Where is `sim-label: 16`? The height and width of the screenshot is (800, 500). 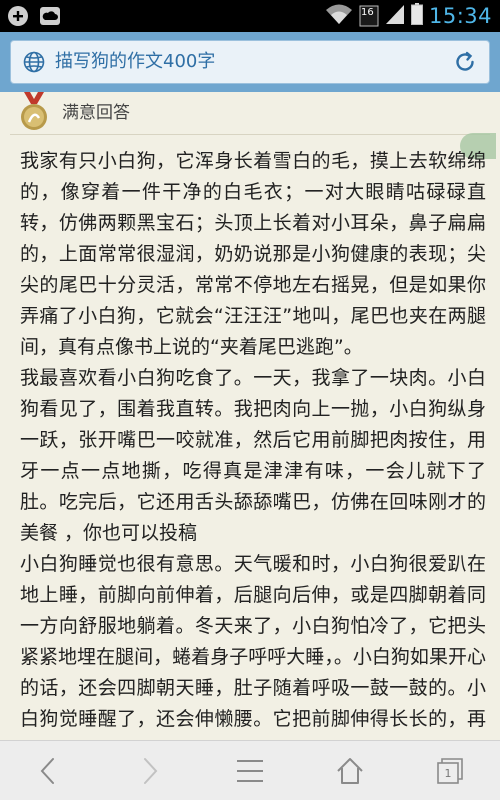
sim-label: 16 is located at coordinates (367, 12).